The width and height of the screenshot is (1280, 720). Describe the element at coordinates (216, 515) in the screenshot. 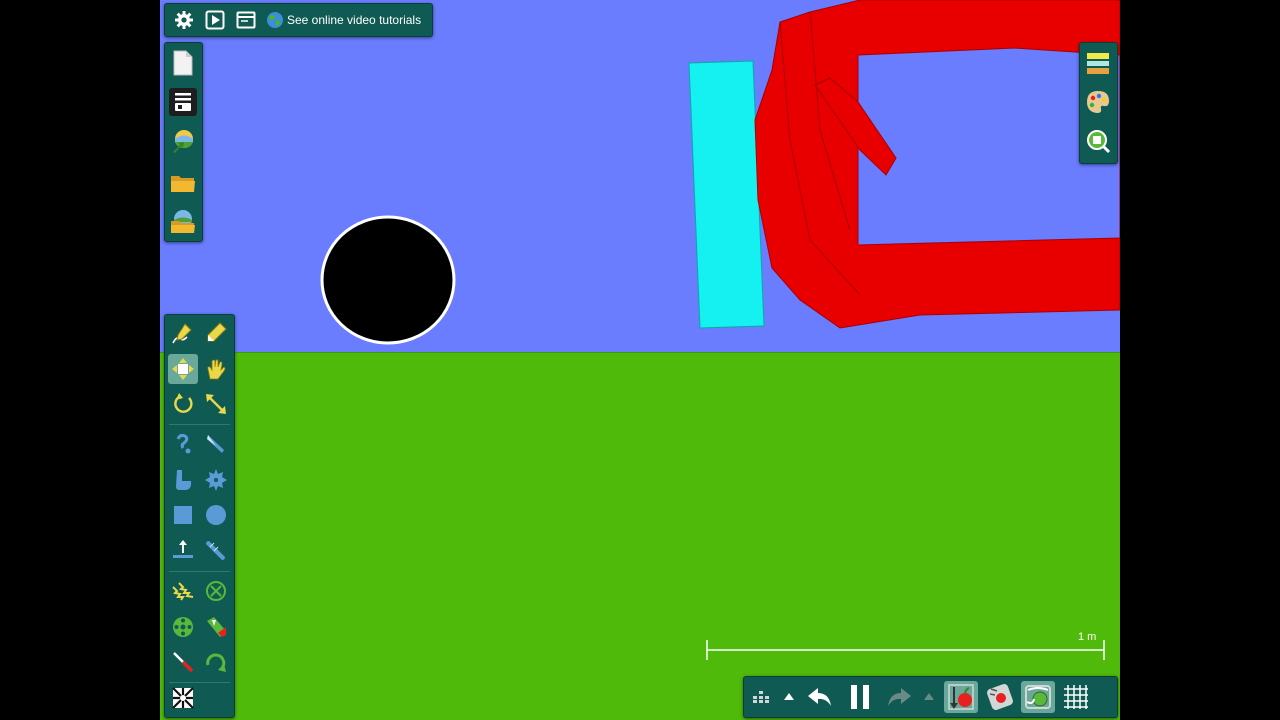

I see `circle-tool-icon` at that location.